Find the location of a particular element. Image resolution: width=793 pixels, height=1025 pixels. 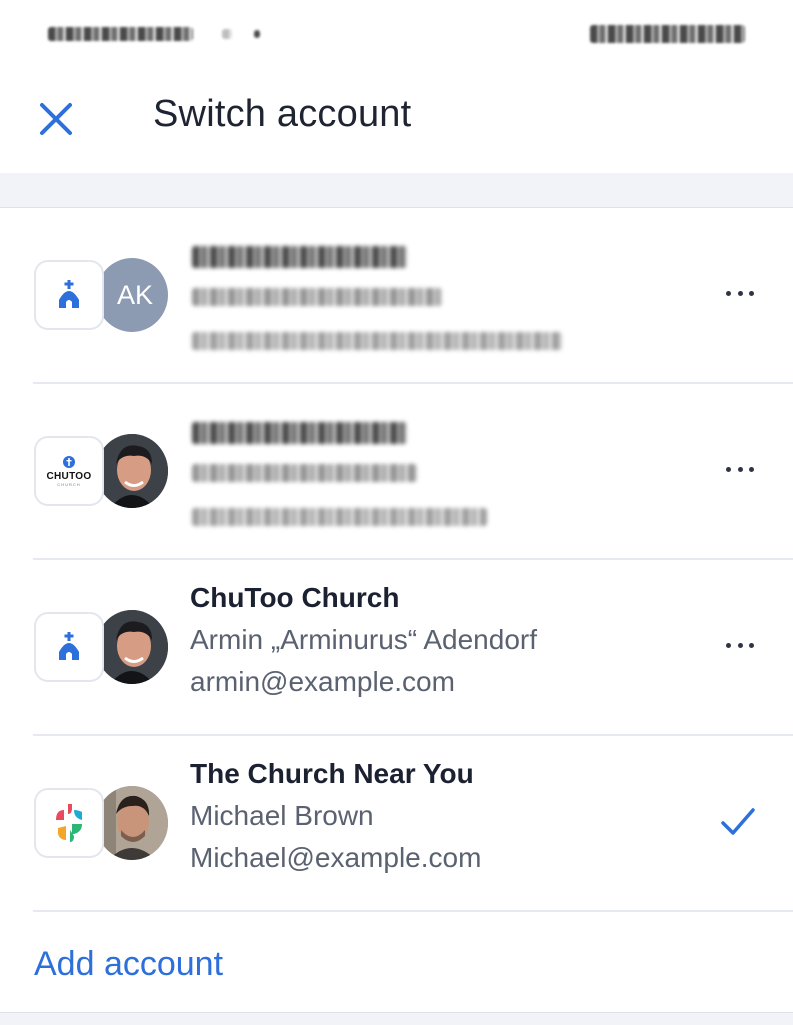

status-time-blurred is located at coordinates (120, 34).